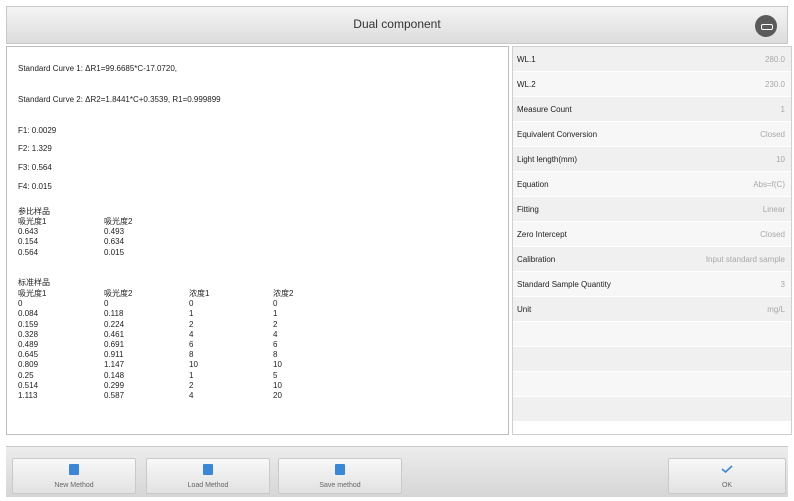  I want to click on param-row-wl1: WL.1 280.0, so click(652, 59).